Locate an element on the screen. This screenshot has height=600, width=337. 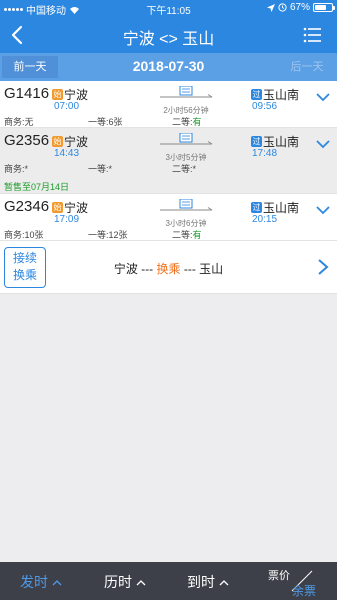
business-seat: 商务:* is located at coordinates (16, 168).